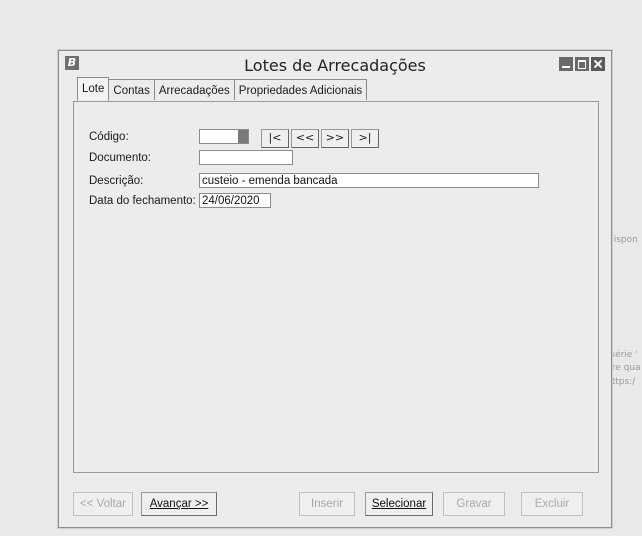  I want to click on documento-label: Documento:, so click(120, 158).